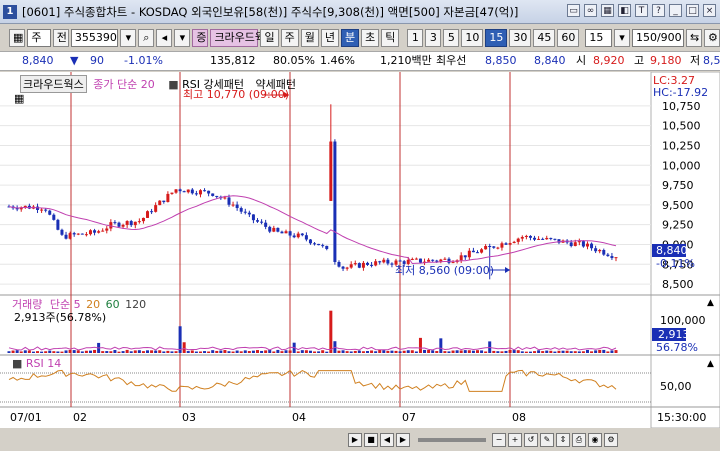 The height and width of the screenshot is (451, 720). I want to click on period-button: 주, so click(289, 38).